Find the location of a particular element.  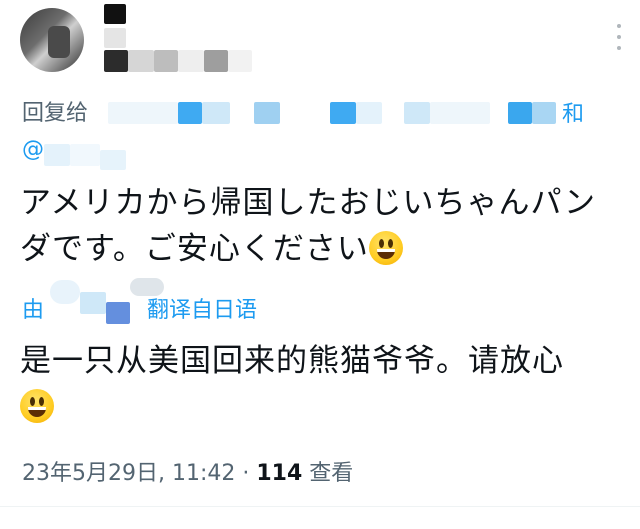

reply-at-symbol: @ is located at coordinates (33, 149).